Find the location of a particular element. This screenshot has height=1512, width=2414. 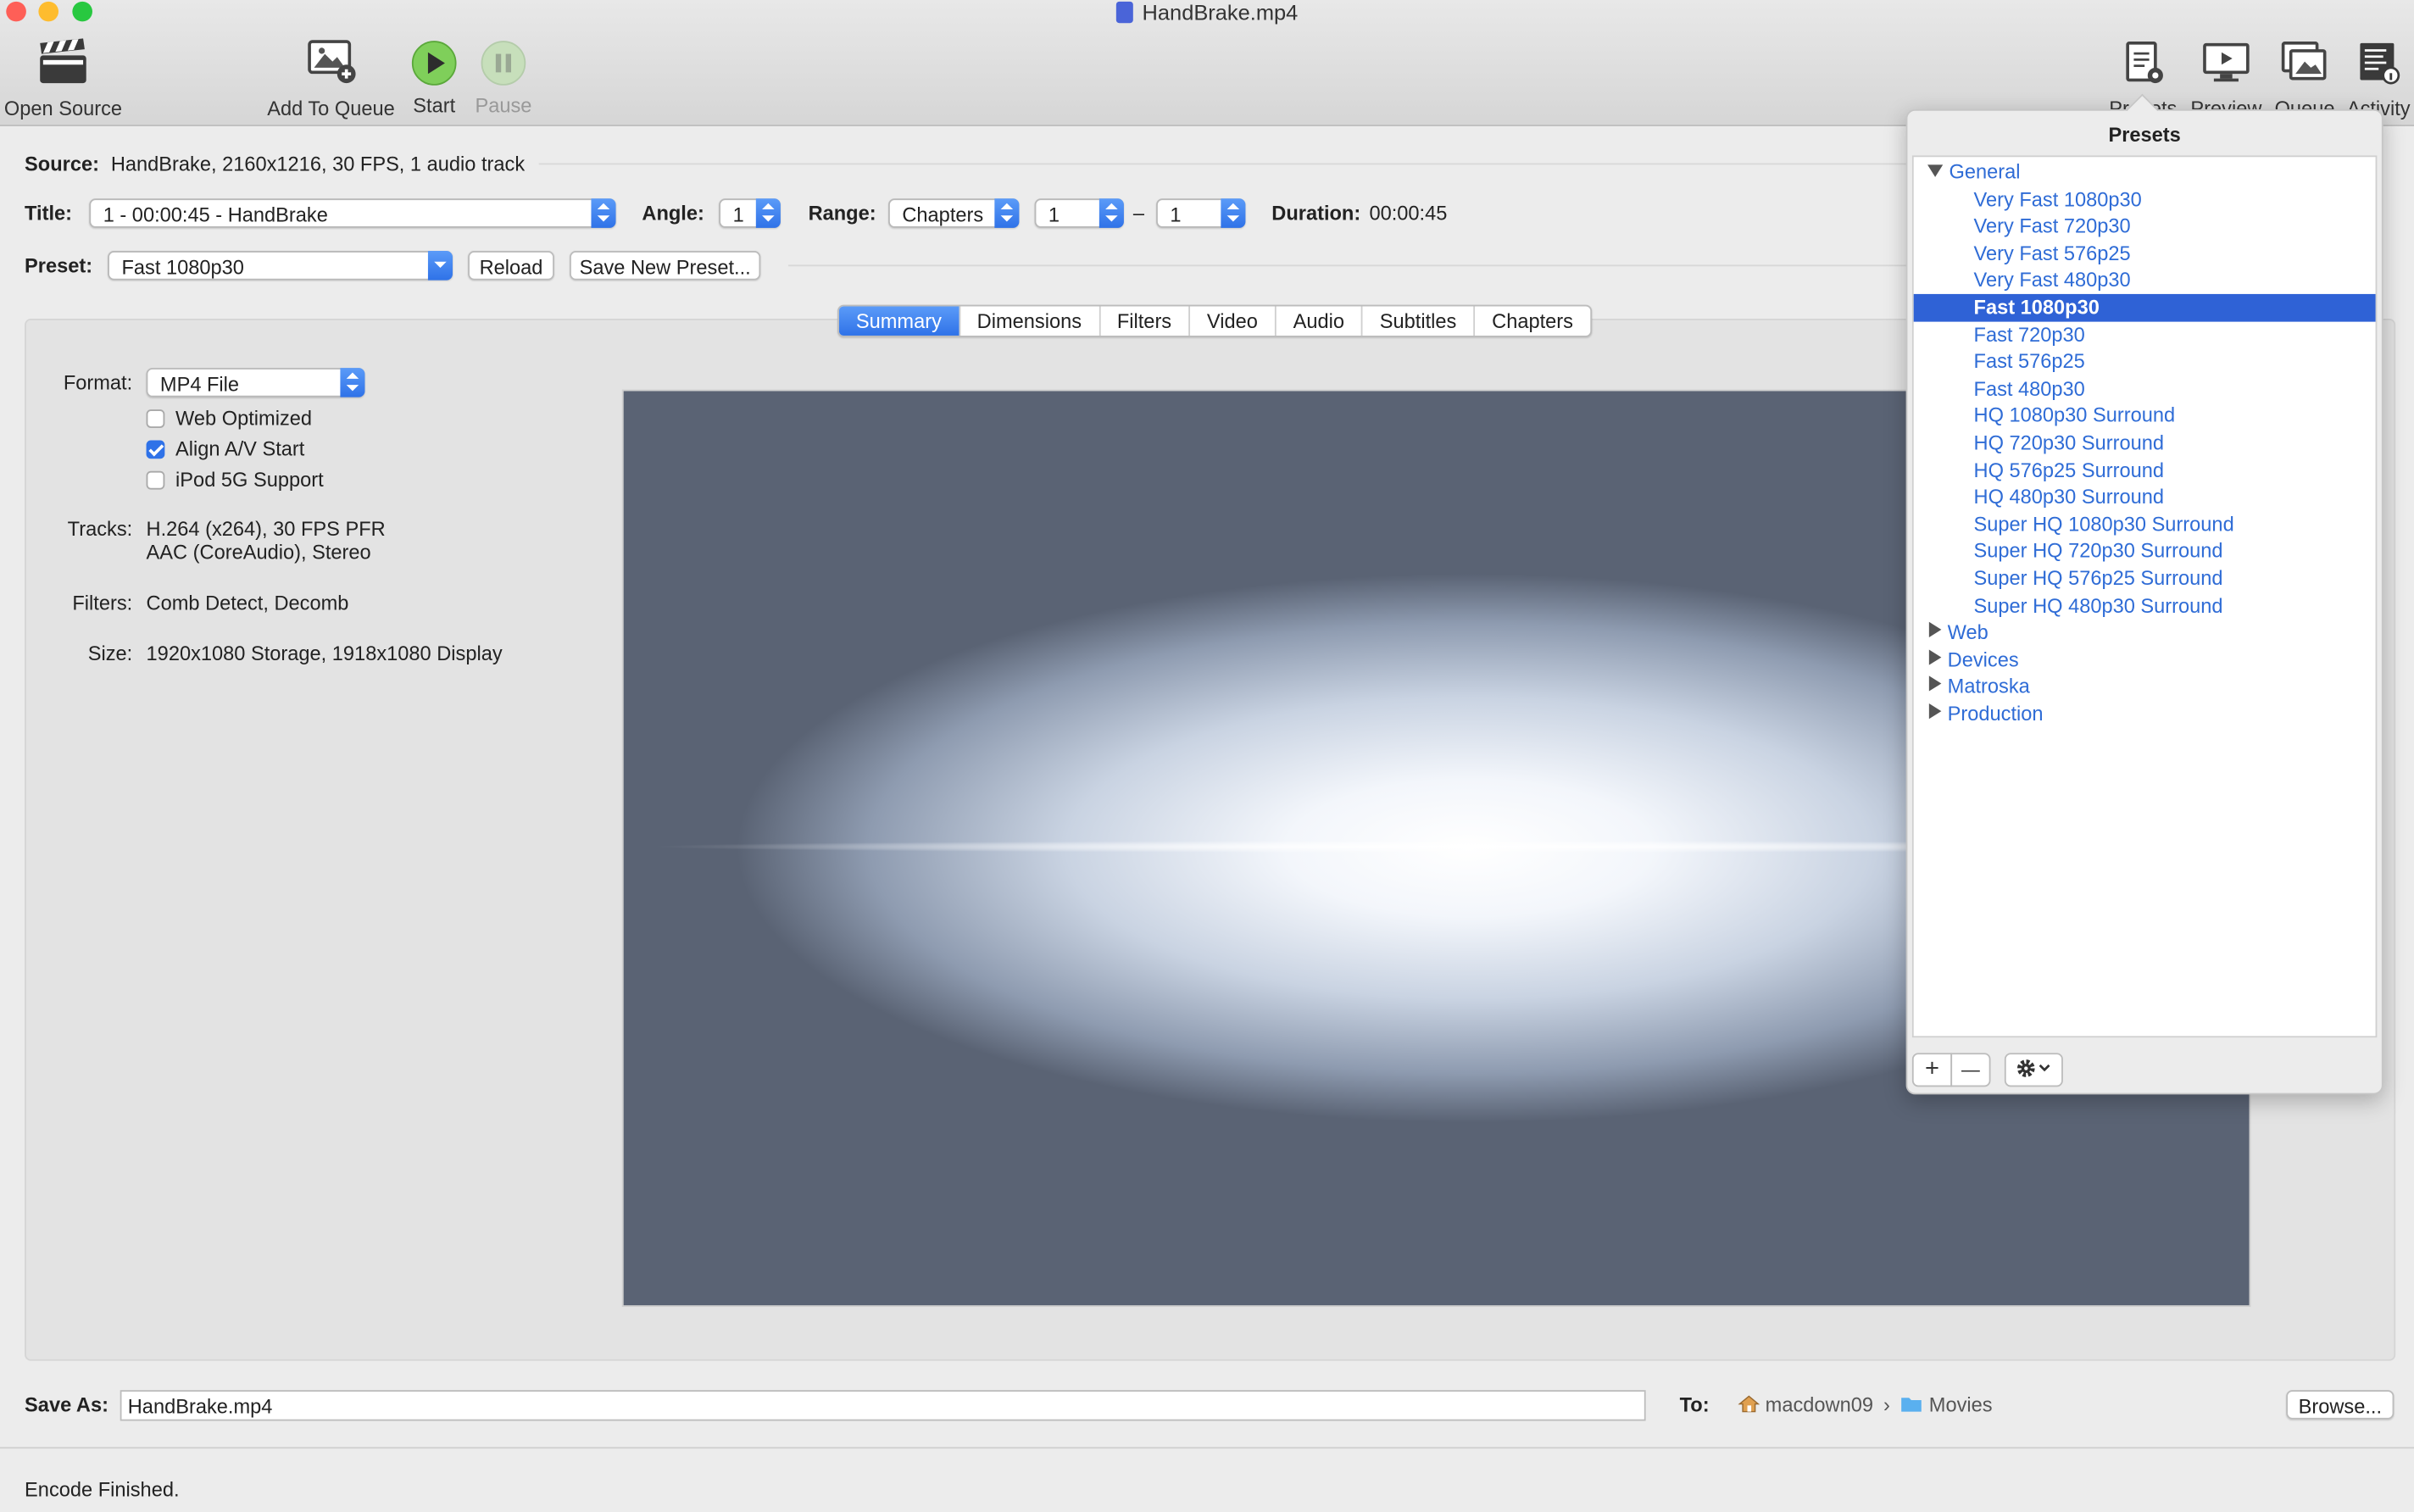

remove-preset-button: — is located at coordinates (1971, 1070).